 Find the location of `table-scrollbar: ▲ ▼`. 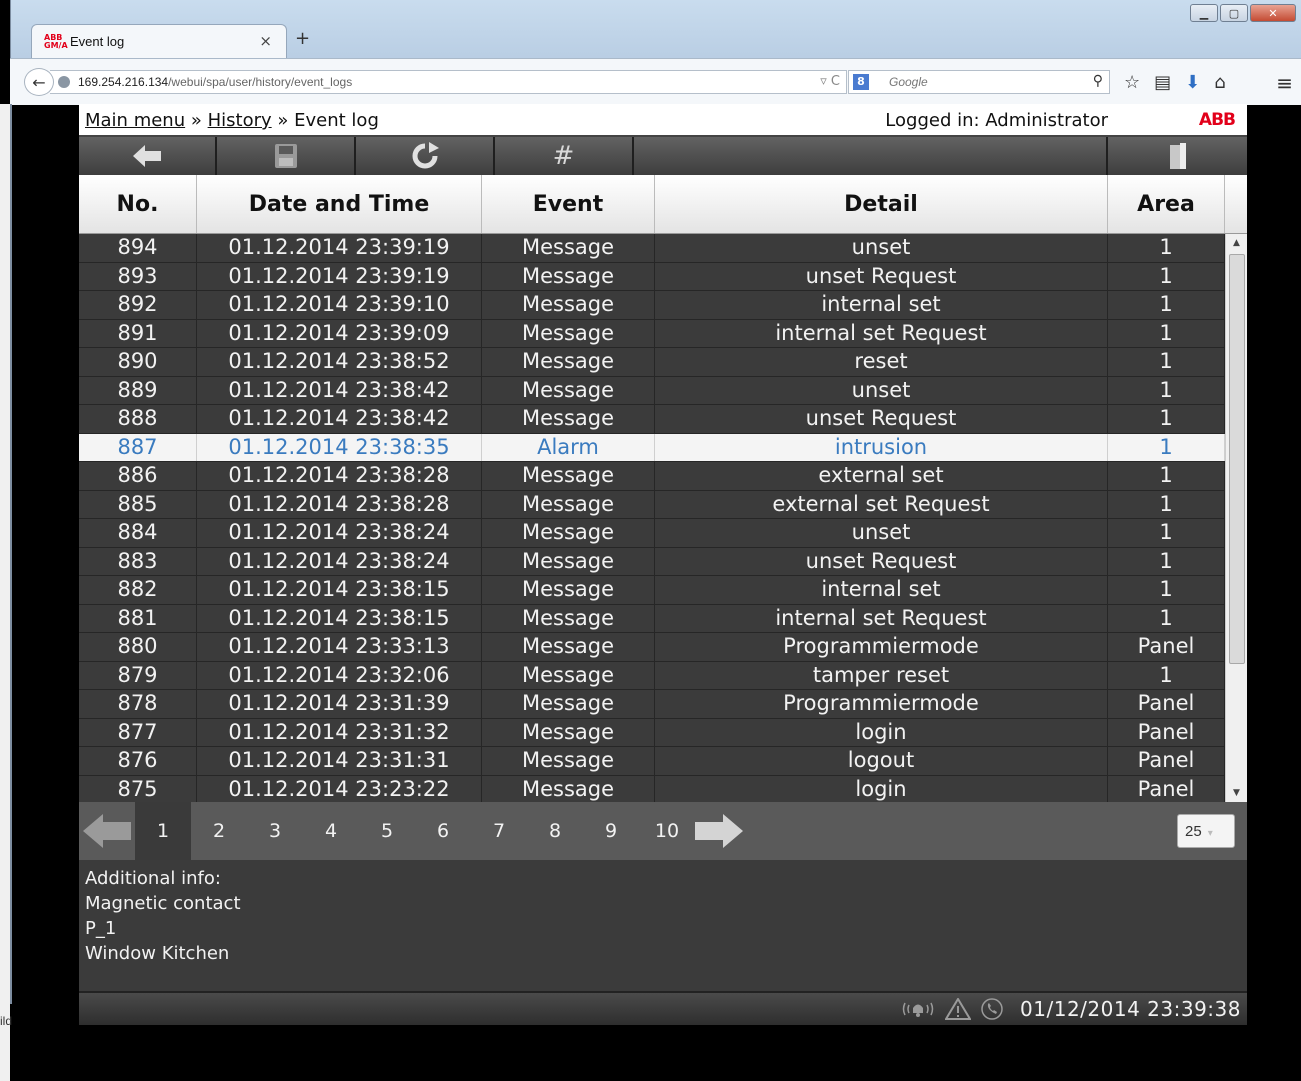

table-scrollbar: ▲ ▼ is located at coordinates (1236, 518).